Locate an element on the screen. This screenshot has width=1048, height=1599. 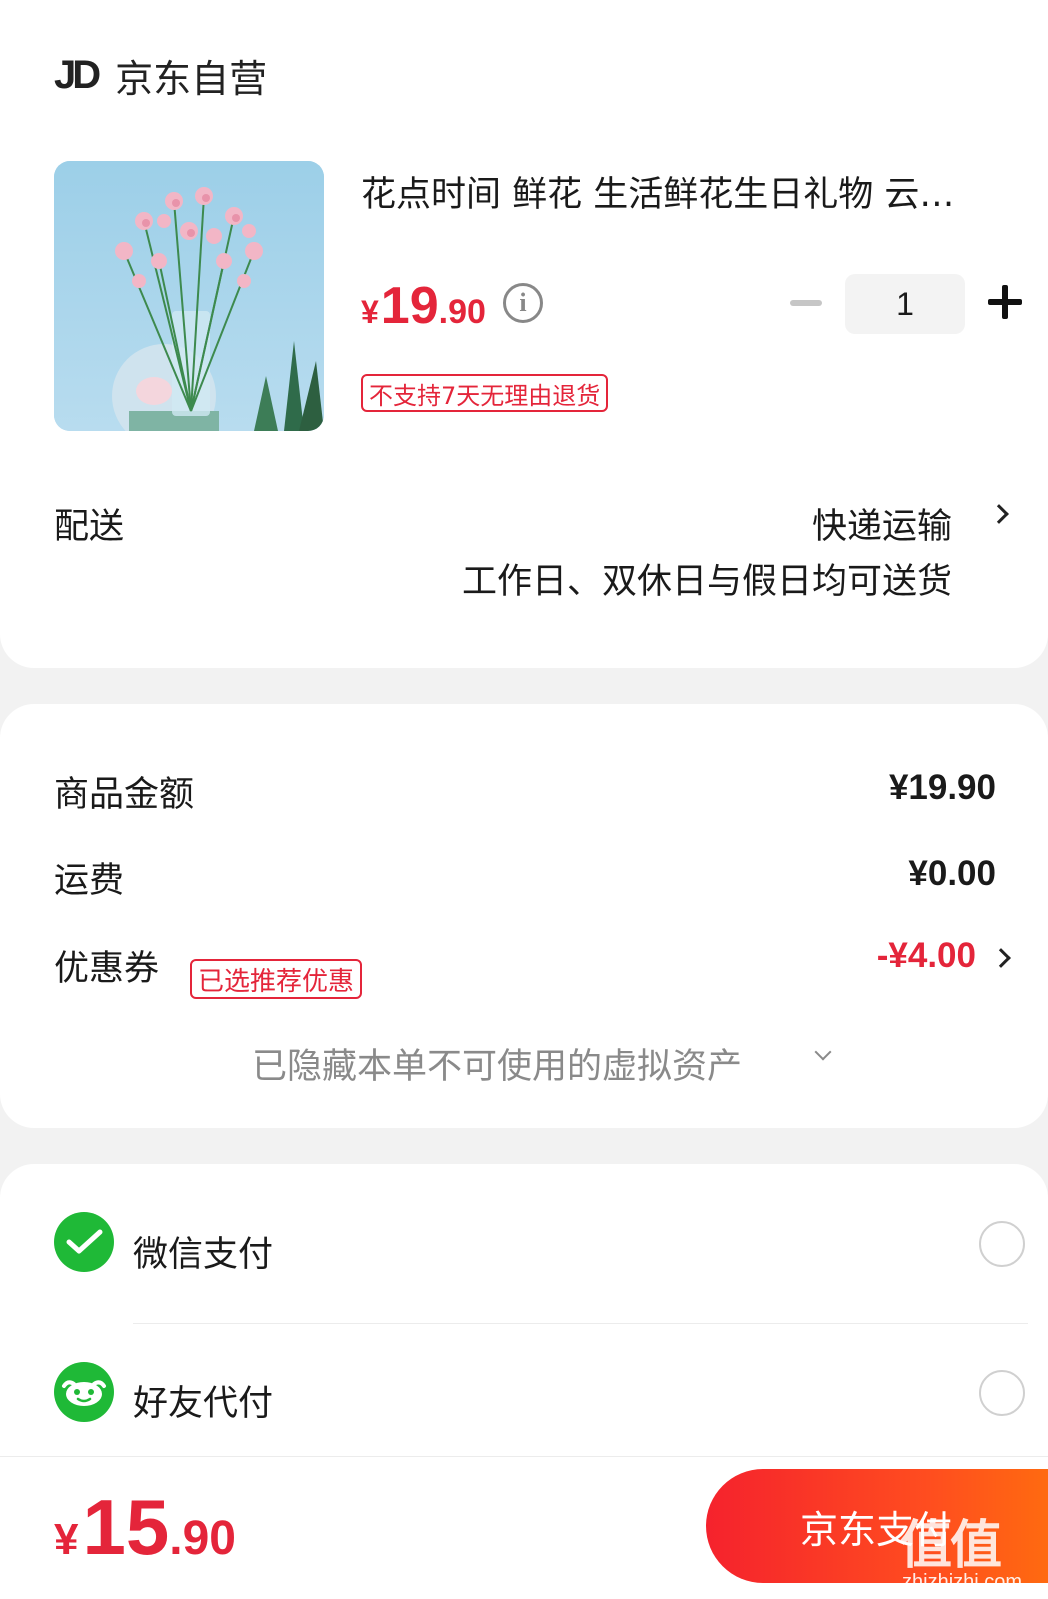
product-image is located at coordinates (189, 296).